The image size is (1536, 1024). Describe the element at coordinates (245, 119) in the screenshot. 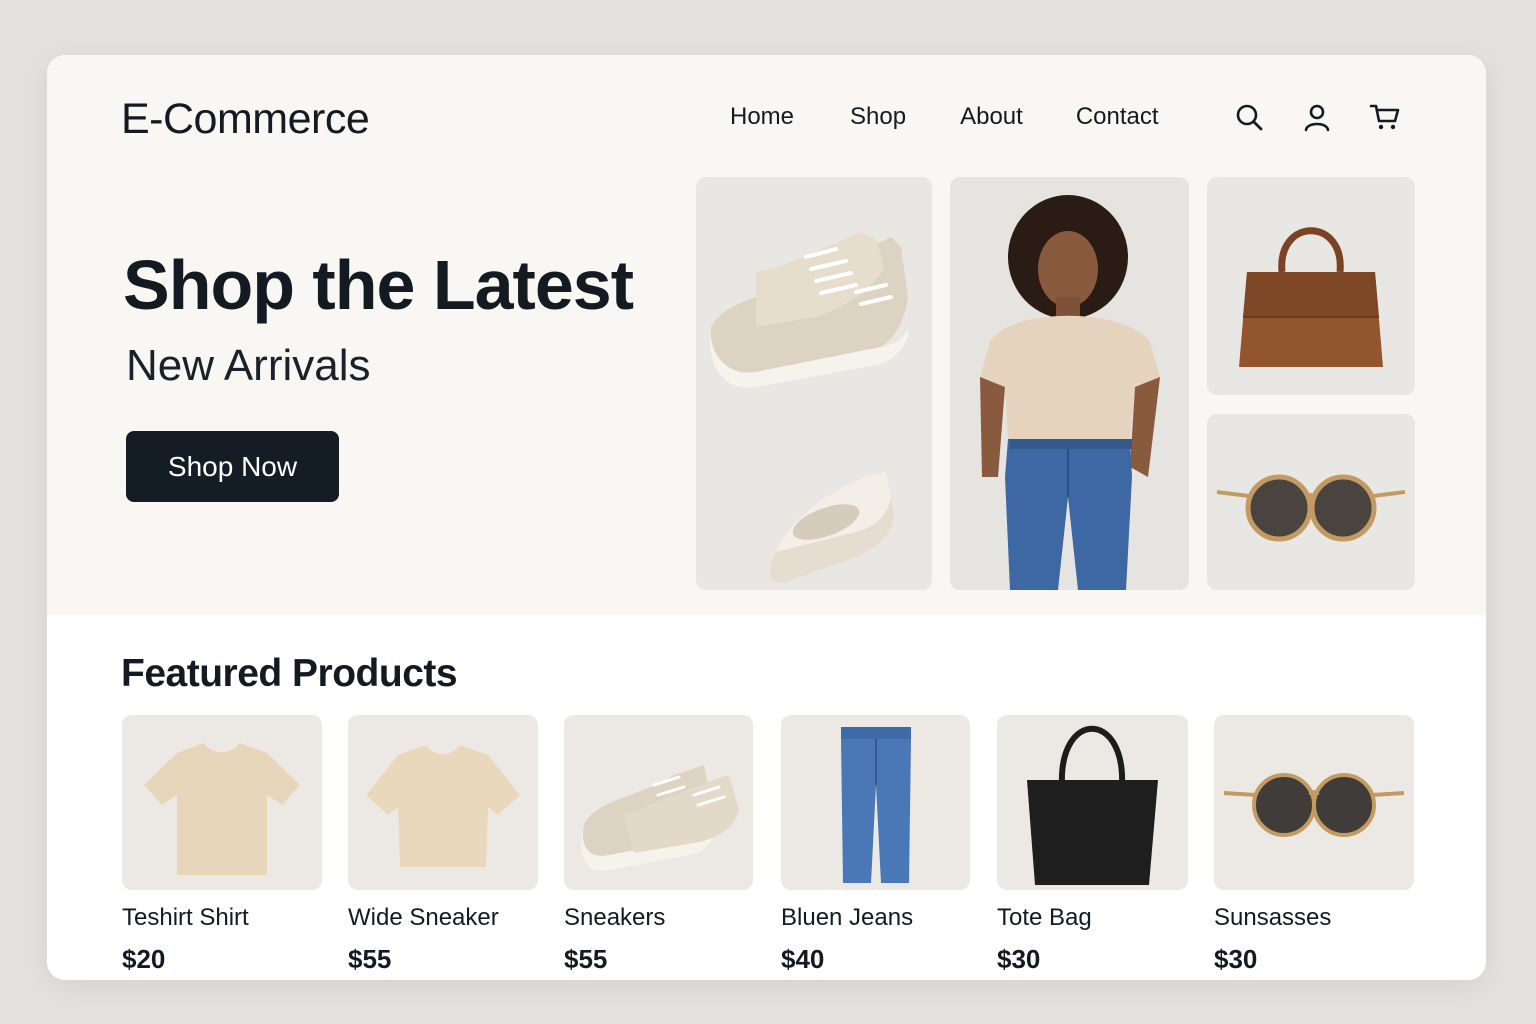

I see `brand-logo: E-Commerce` at that location.